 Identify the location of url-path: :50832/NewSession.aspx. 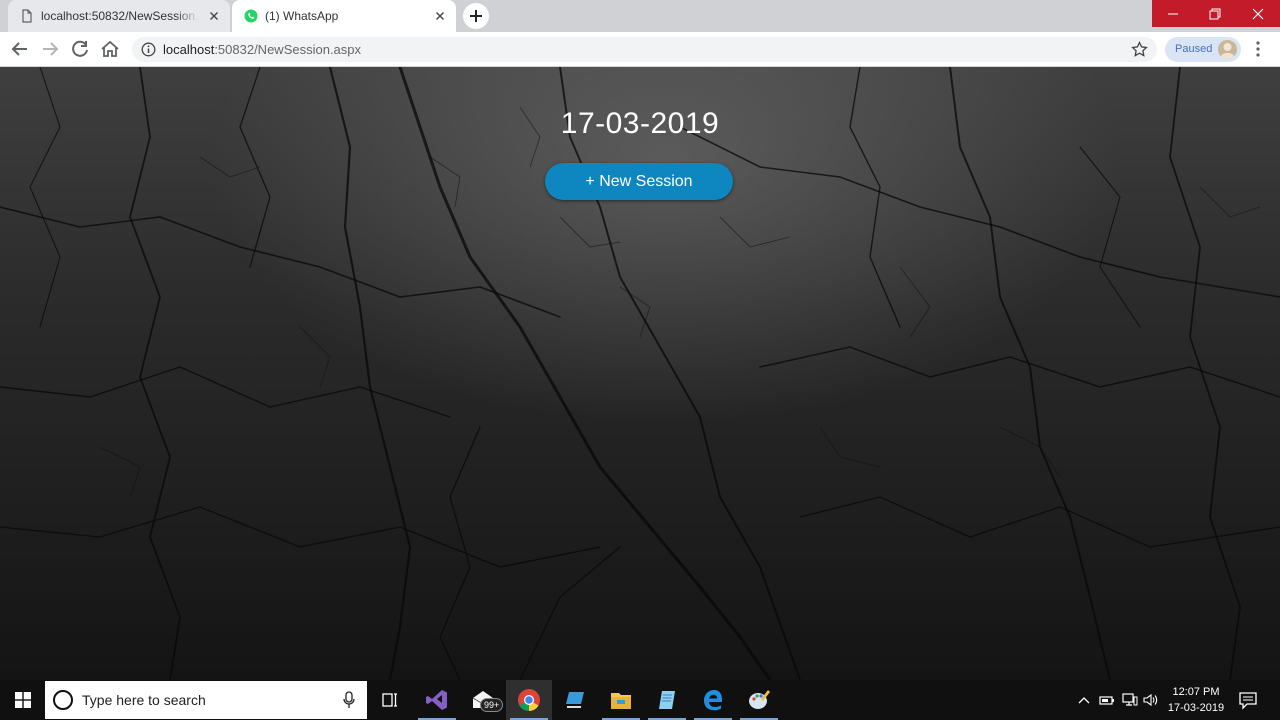
(288, 49).